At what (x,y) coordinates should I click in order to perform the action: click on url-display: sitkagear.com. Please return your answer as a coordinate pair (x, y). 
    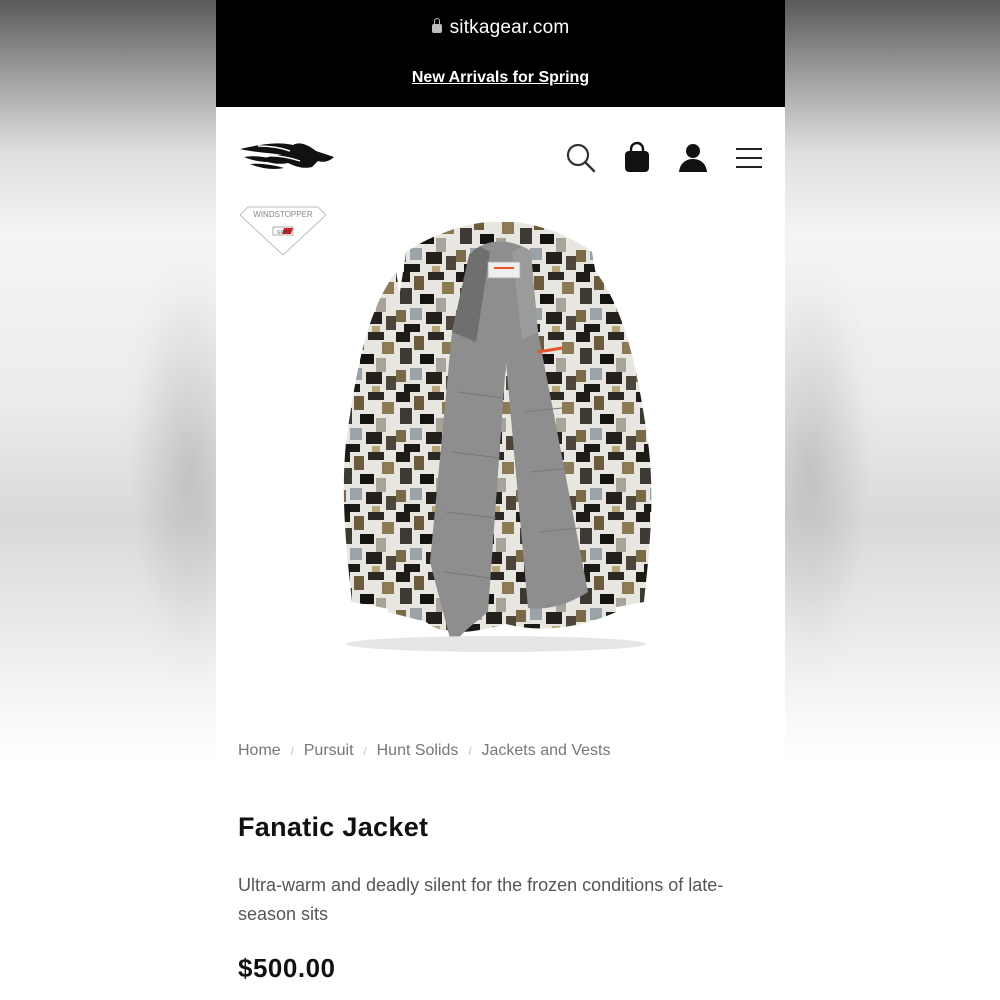
    Looking at the image, I should click on (500, 28).